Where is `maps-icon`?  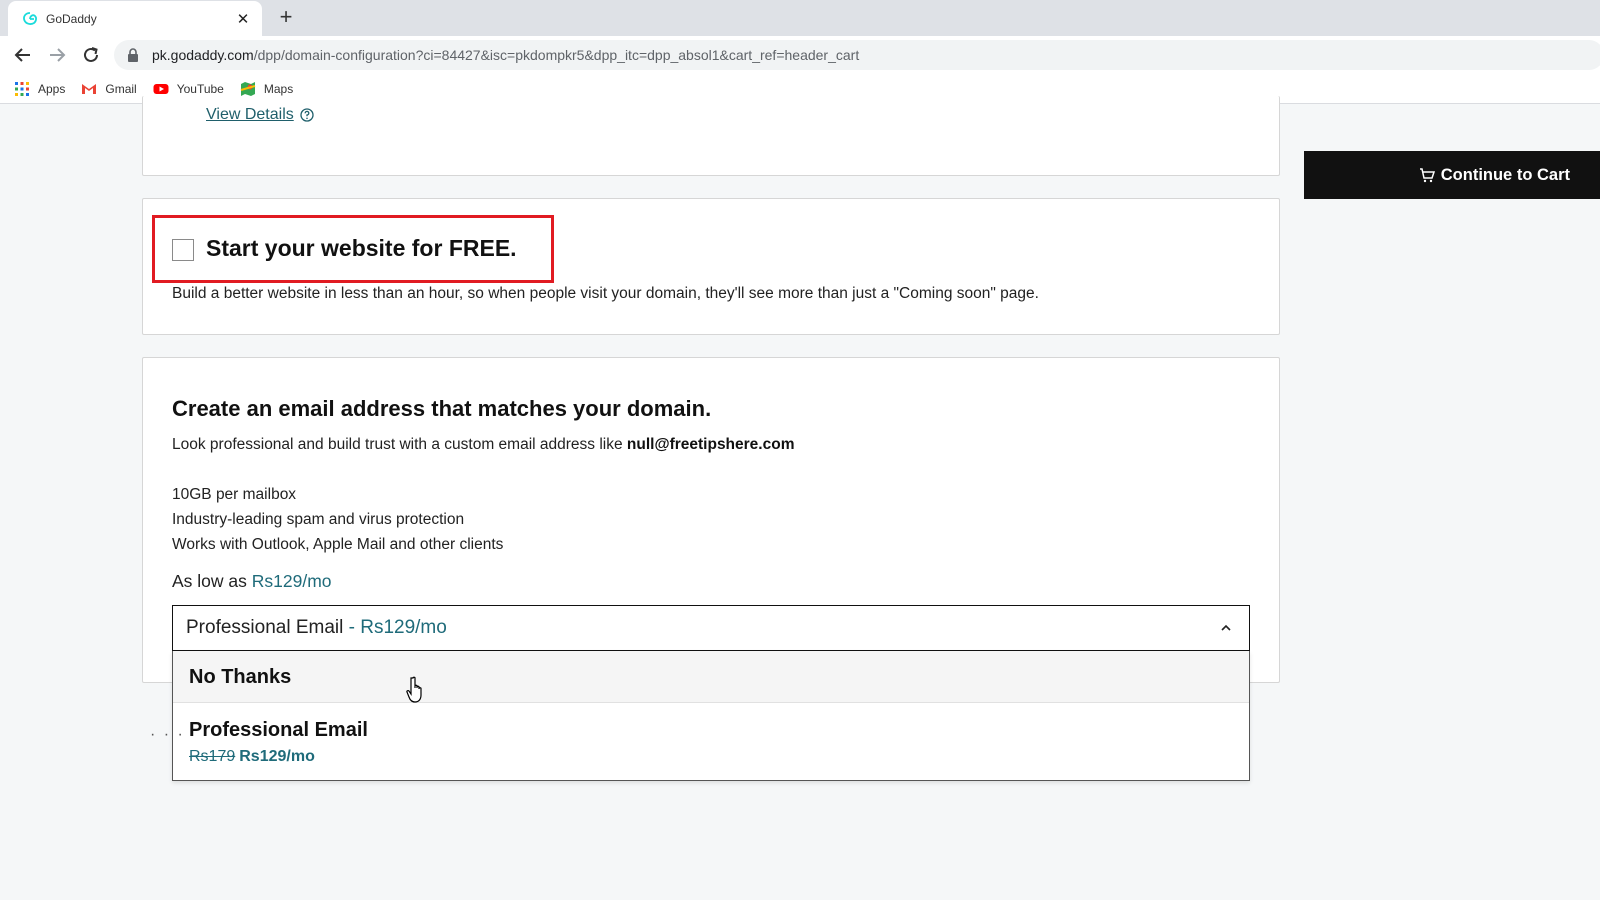 maps-icon is located at coordinates (248, 88).